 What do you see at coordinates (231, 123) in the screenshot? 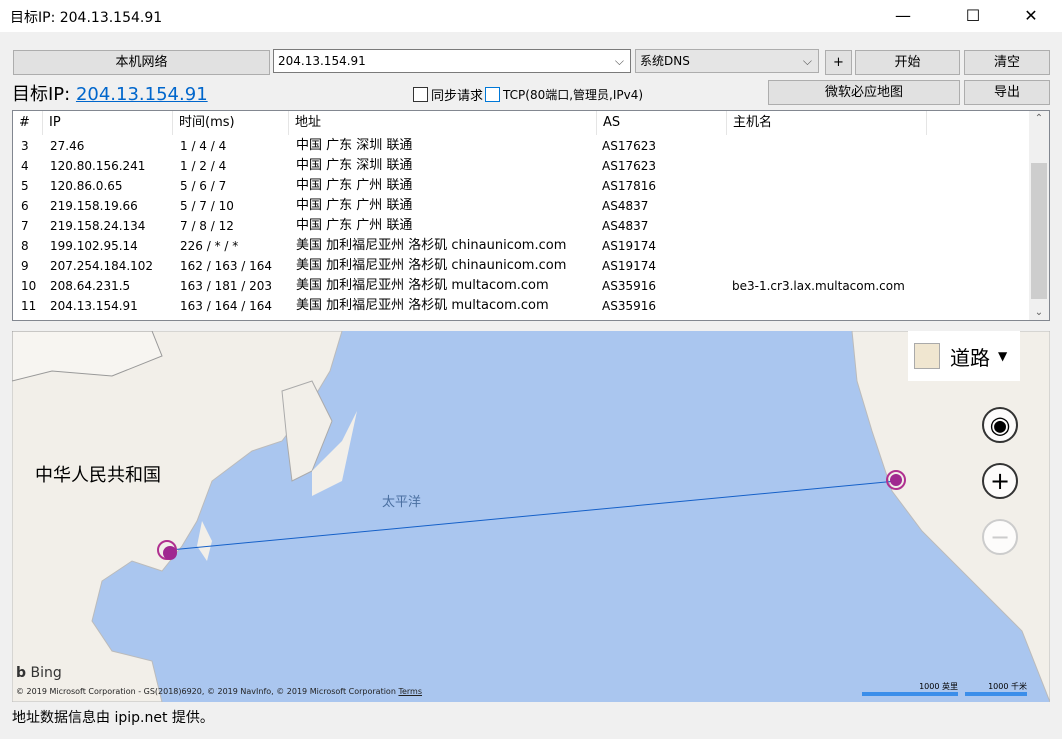
I see `col-header: 时间(ms)` at bounding box center [231, 123].